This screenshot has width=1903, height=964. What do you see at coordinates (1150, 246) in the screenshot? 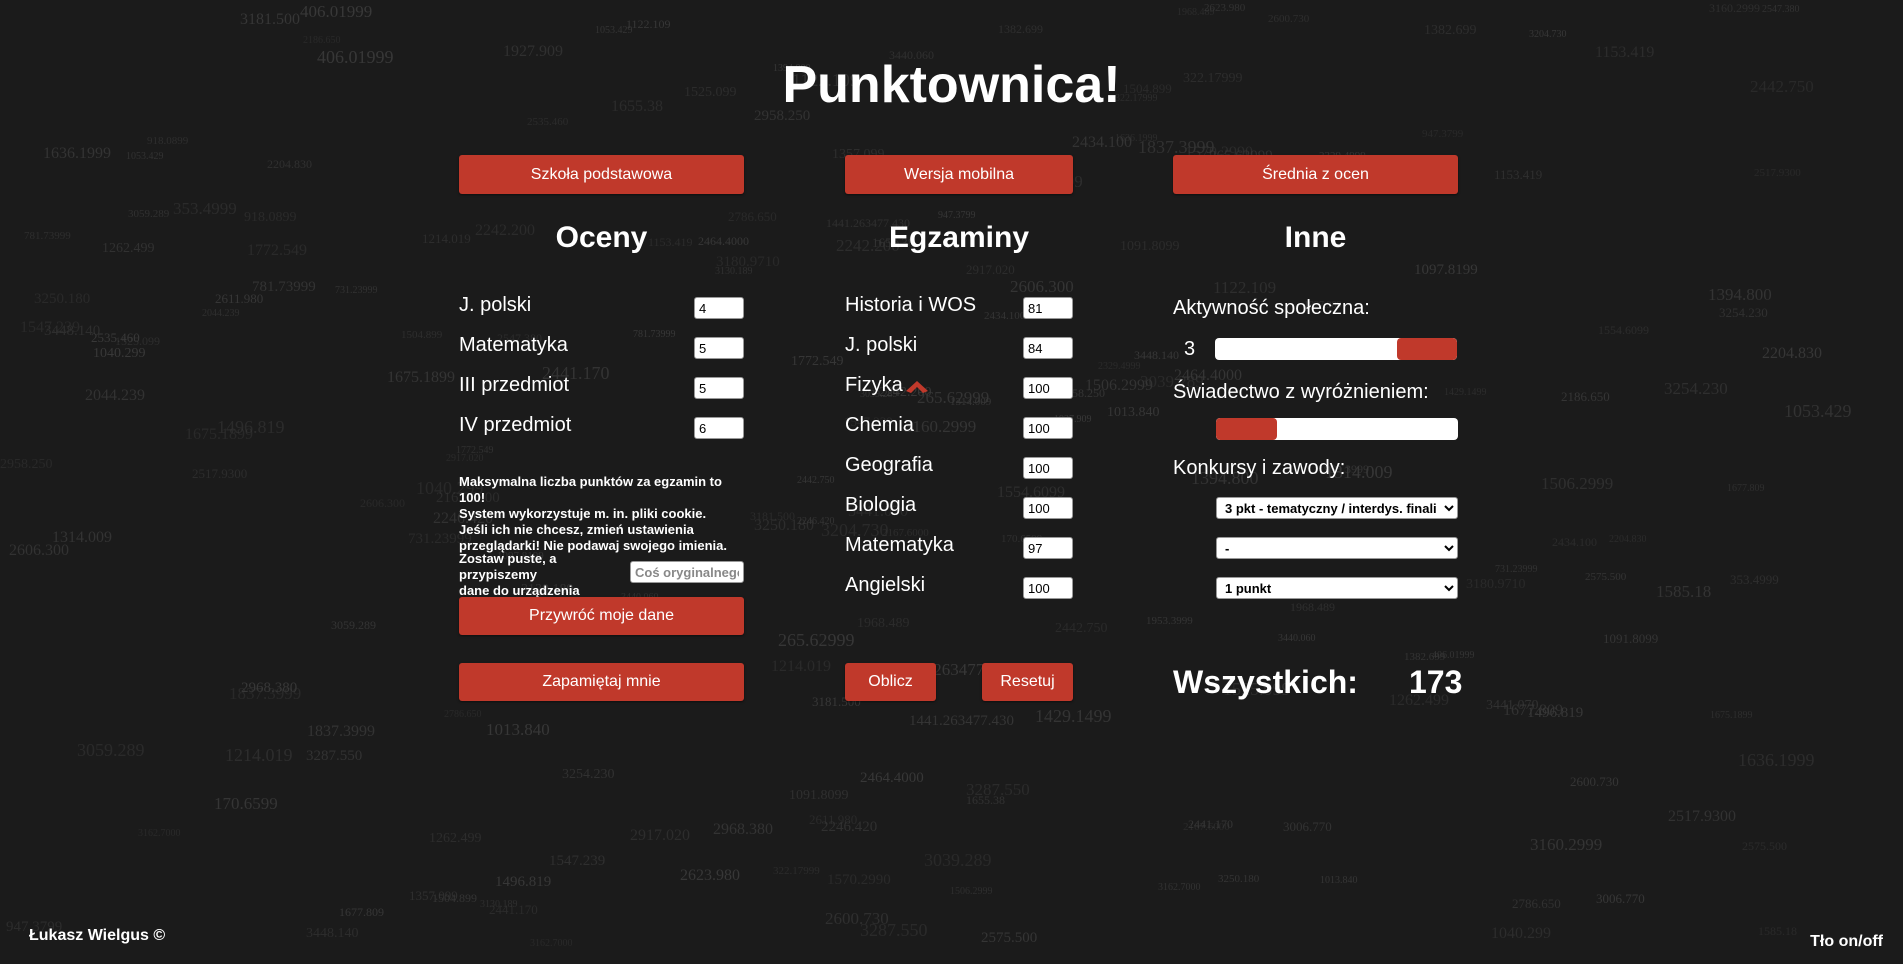
I see `background-number: 1091.8099` at bounding box center [1150, 246].